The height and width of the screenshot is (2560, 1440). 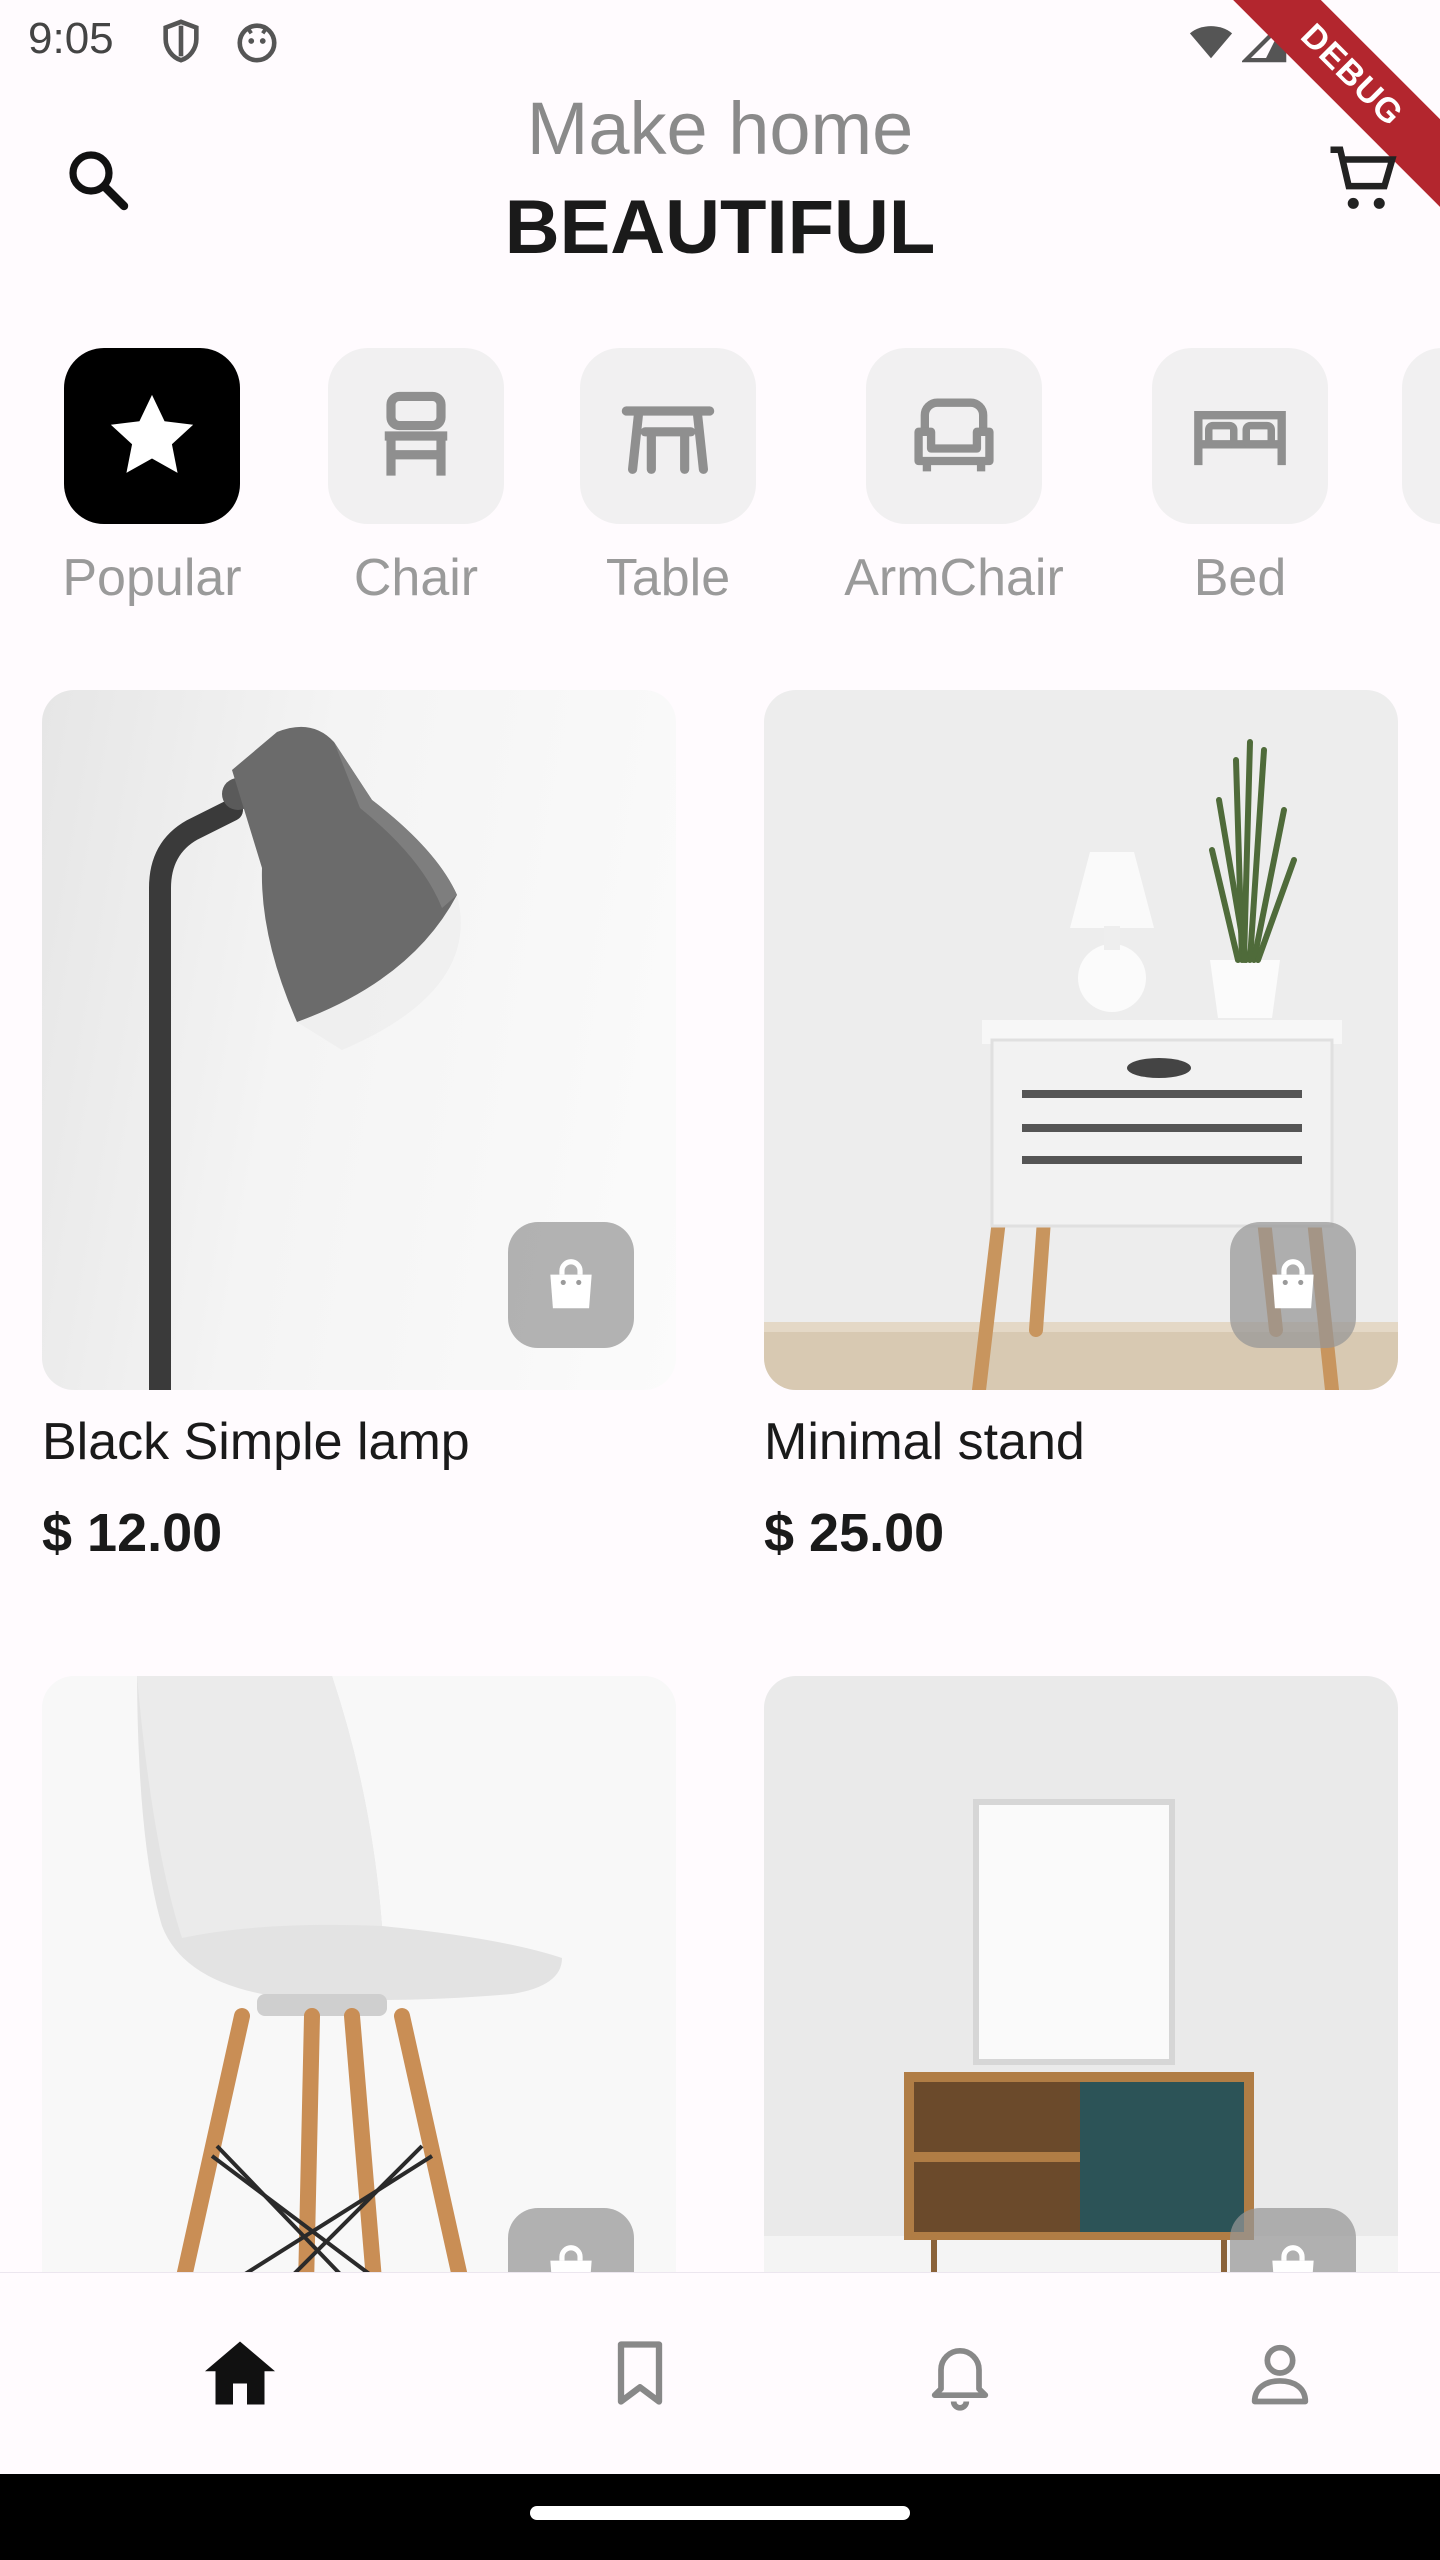 I want to click on system-navigation-bar, so click(x=720, y=2517).